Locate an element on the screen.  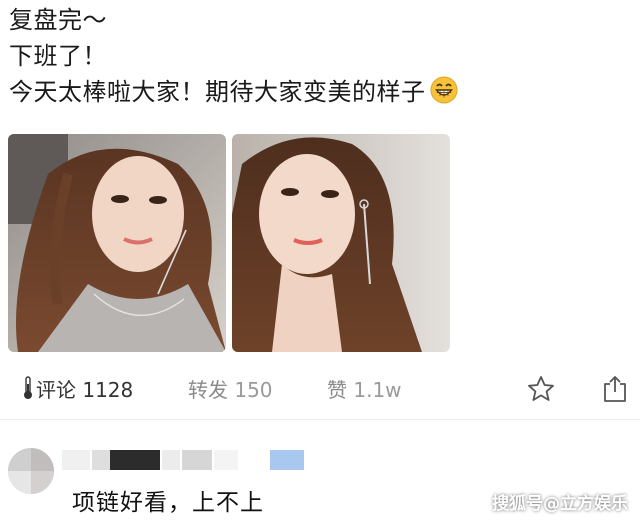
action-bar: 评论 1128 转发 150 赞 1.1w is located at coordinates (320, 390).